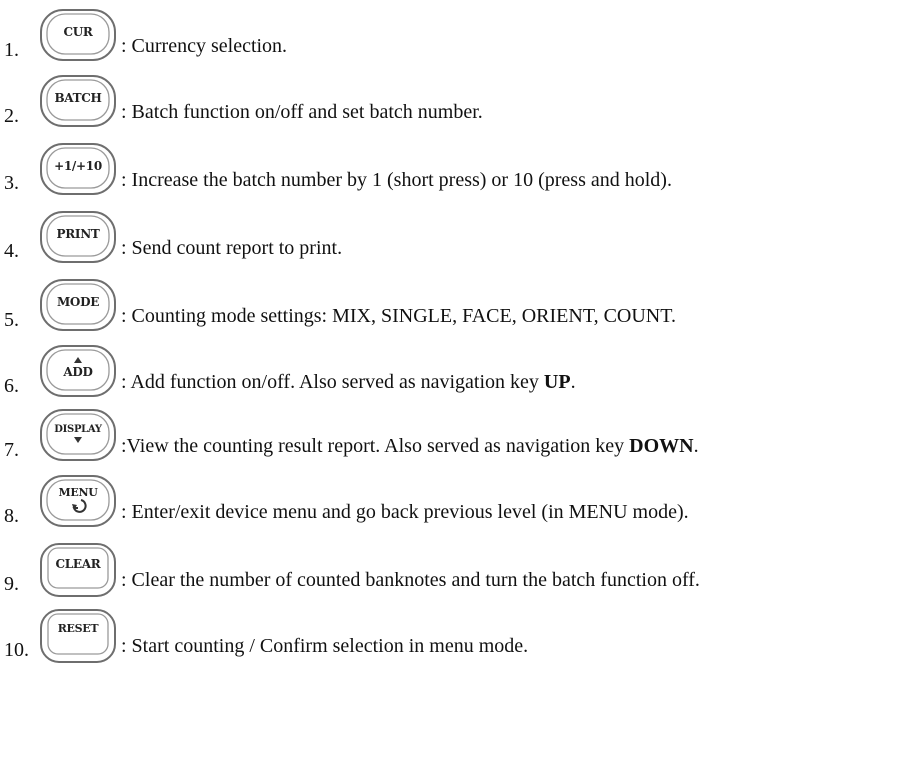 The width and height of the screenshot is (911, 772). I want to click on key-label: MENU, so click(78, 492).